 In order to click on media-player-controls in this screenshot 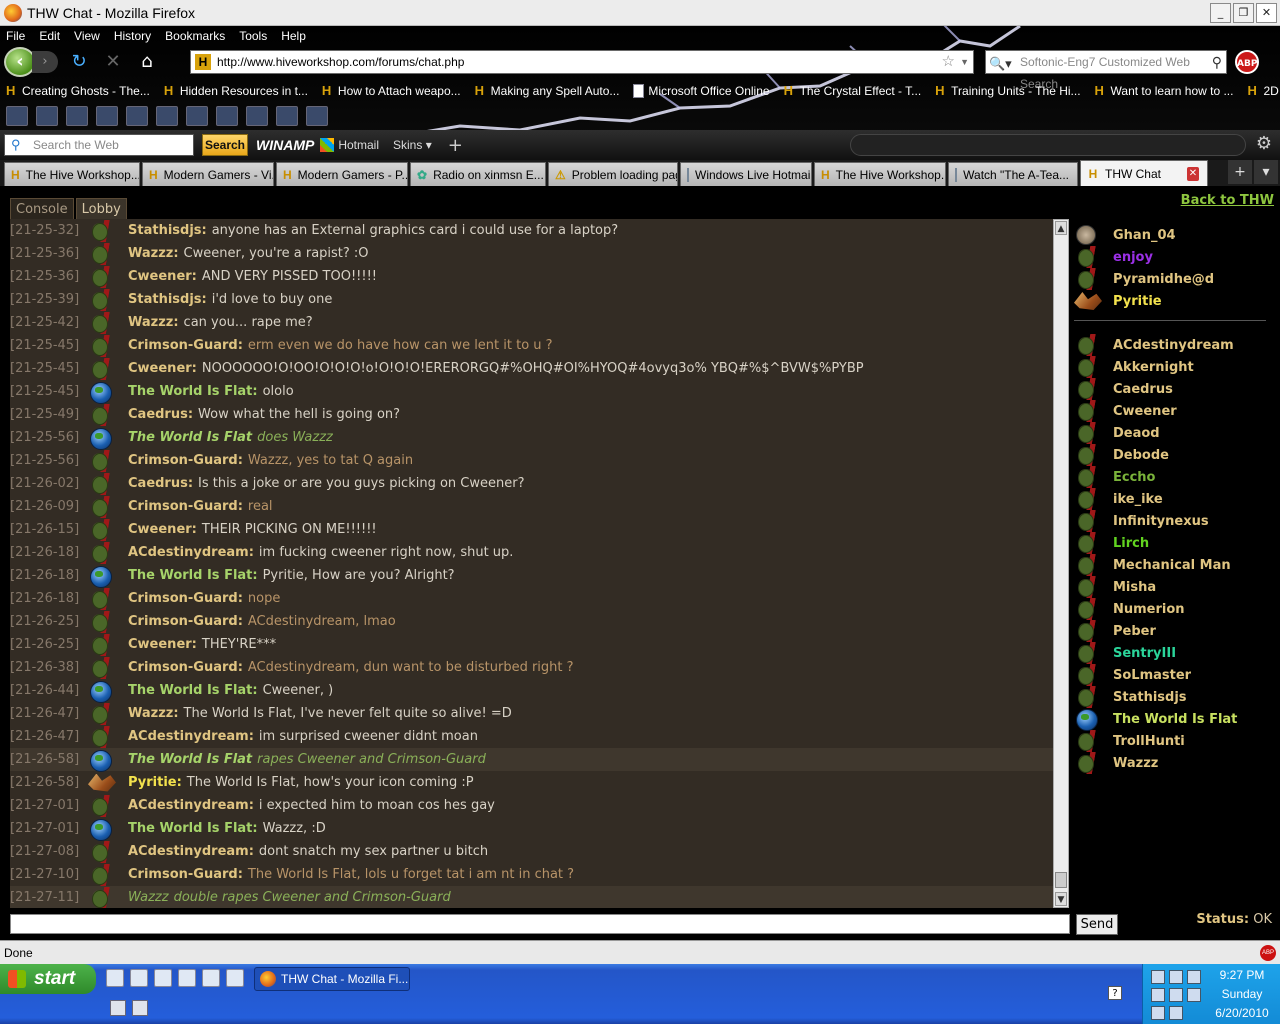, I will do `click(1048, 145)`.